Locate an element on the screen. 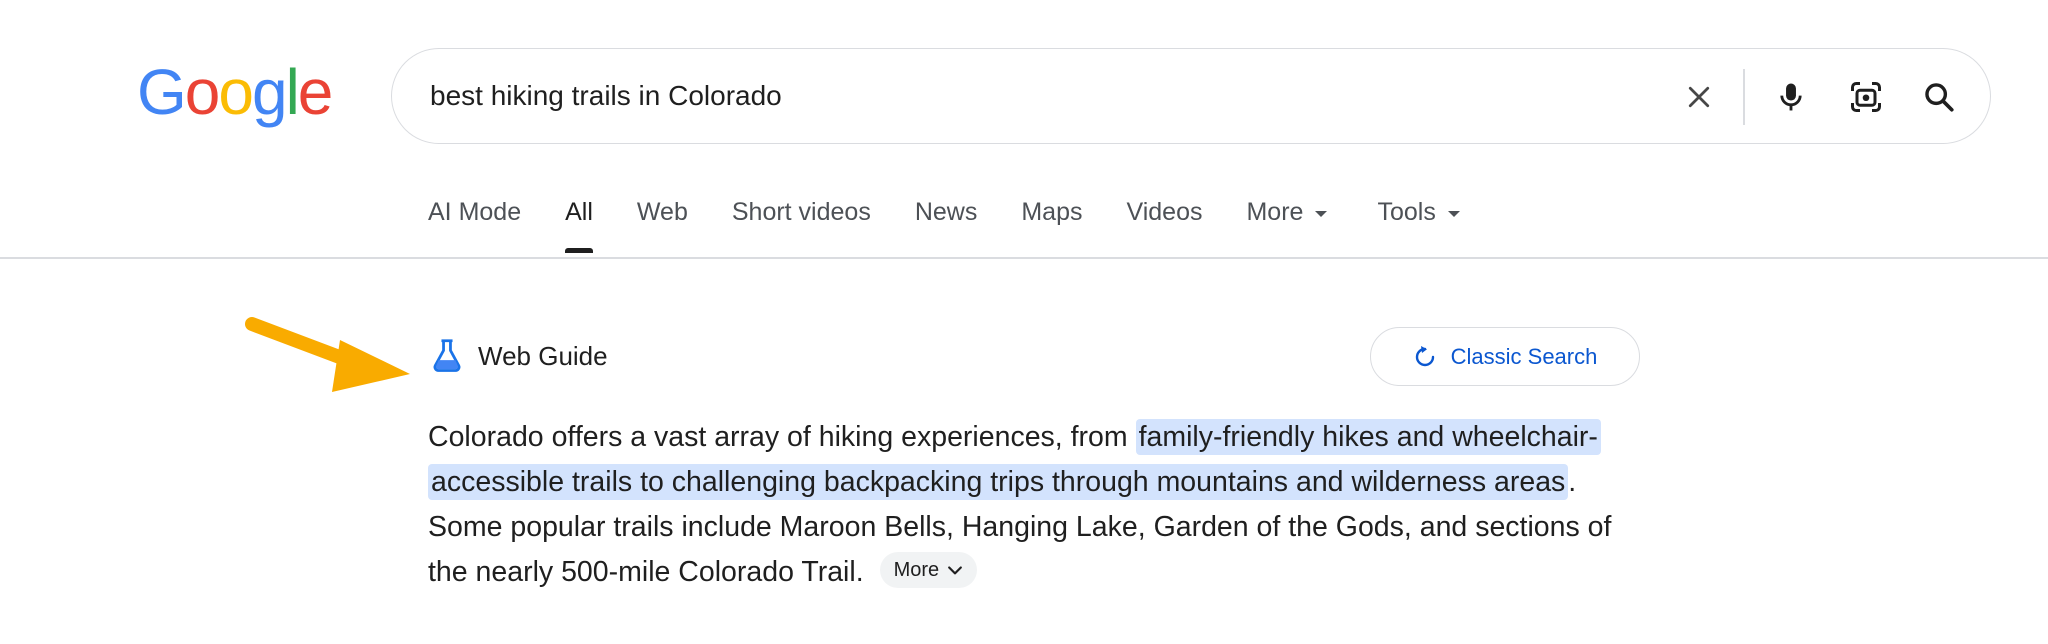 The width and height of the screenshot is (2048, 644). more-button: More is located at coordinates (928, 570).